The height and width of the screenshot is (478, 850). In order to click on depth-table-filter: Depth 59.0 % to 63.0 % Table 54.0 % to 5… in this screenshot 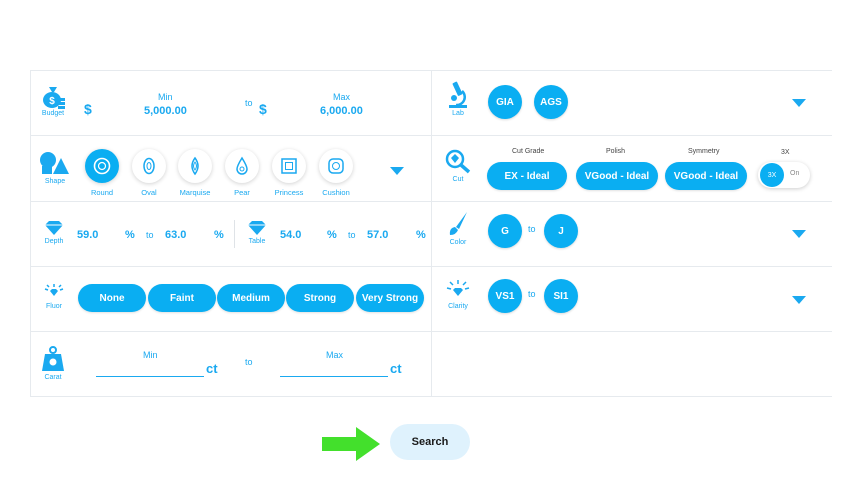, I will do `click(230, 234)`.